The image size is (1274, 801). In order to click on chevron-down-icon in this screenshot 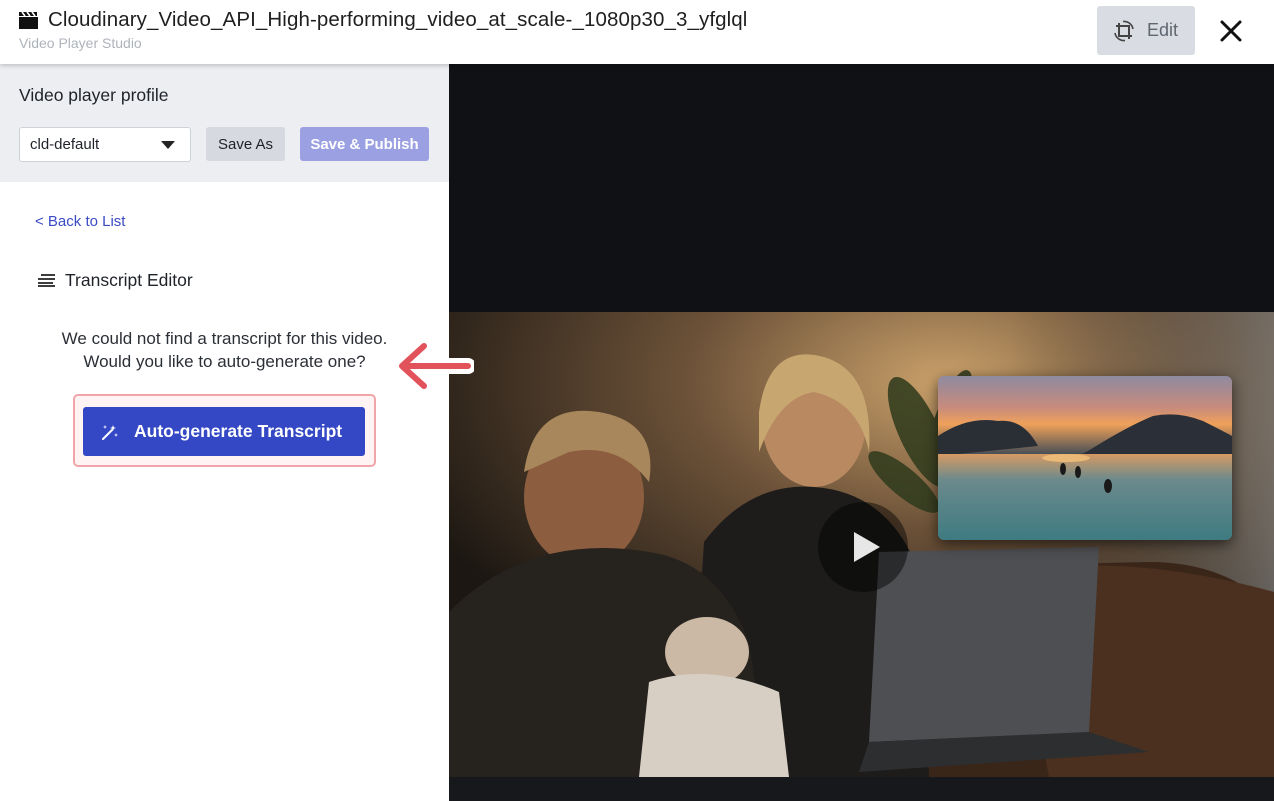, I will do `click(168, 145)`.